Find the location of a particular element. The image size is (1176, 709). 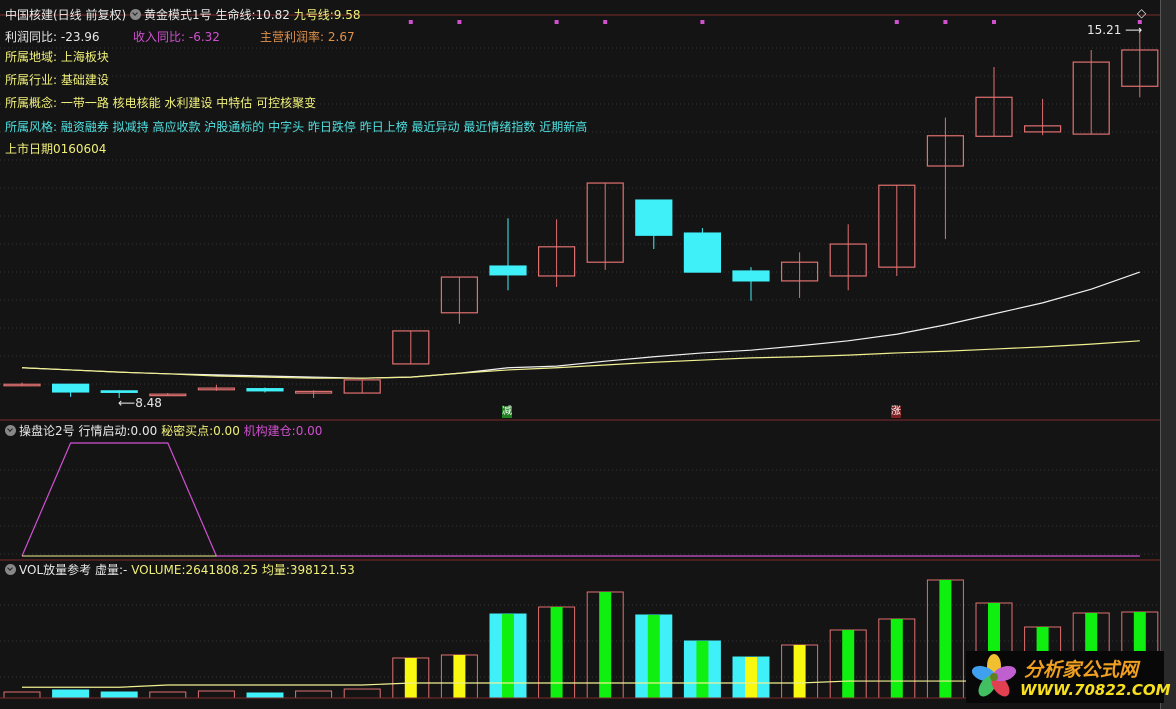

profit-yoy: 利润同比: -23.96 is located at coordinates (52, 37).